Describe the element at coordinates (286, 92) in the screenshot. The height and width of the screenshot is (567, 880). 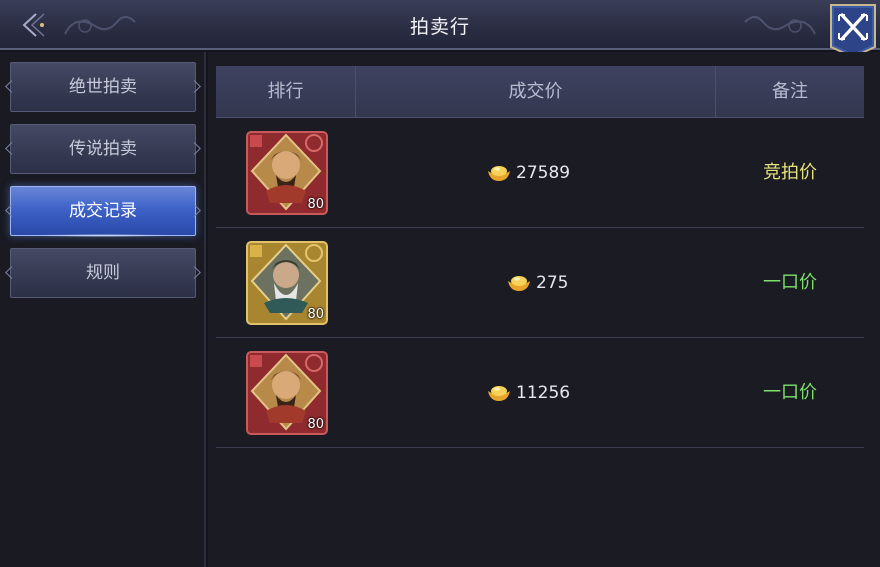
I see `column-header-rank: 排行` at that location.